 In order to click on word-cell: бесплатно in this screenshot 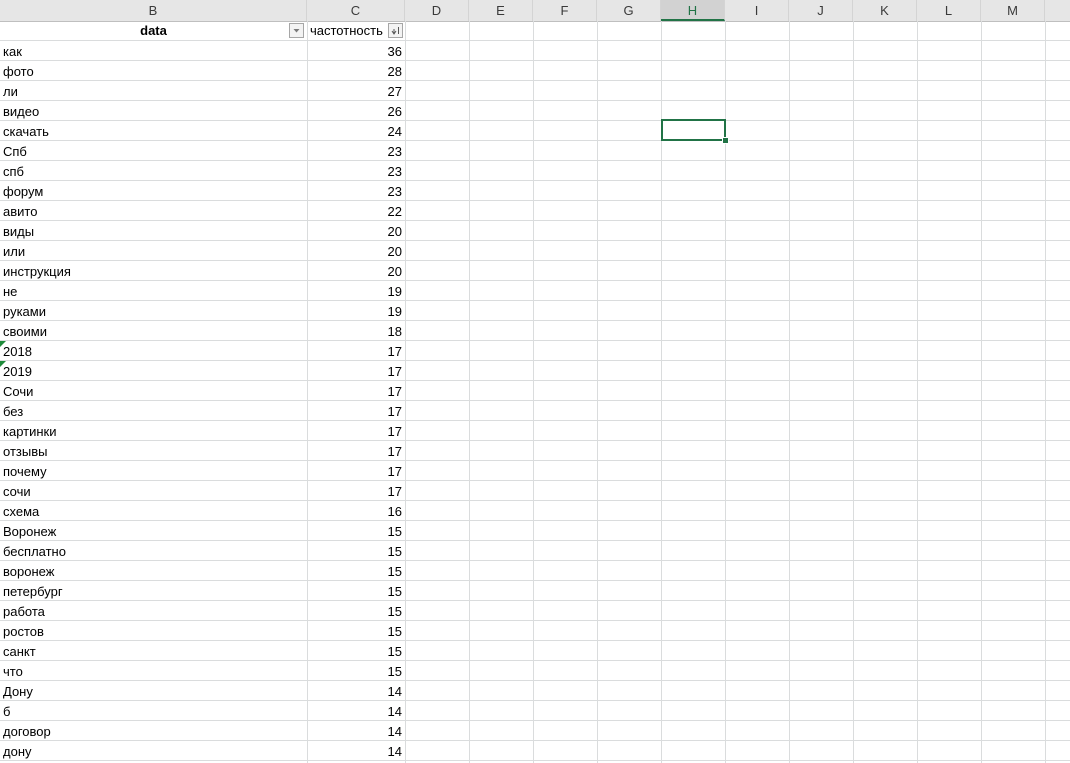, I will do `click(153, 551)`.